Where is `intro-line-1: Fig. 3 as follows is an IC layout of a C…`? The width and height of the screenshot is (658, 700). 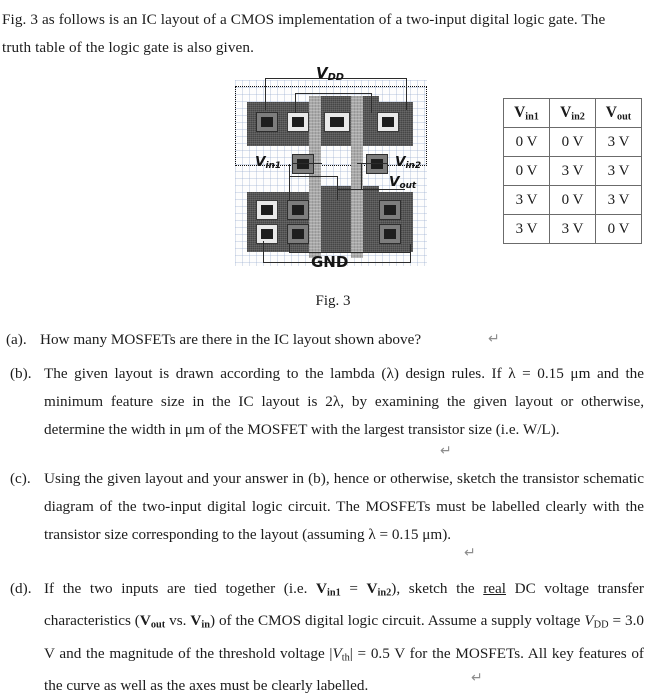 intro-line-1: Fig. 3 as follows is an IC layout of a C… is located at coordinates (304, 19).